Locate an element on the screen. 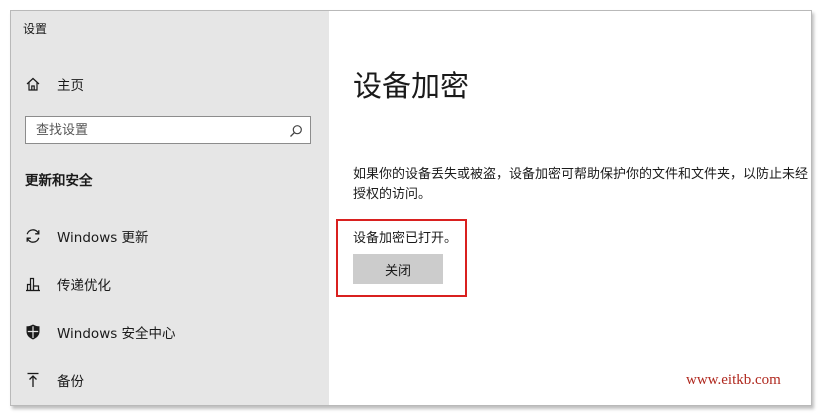 The image size is (821, 413). shield-icon is located at coordinates (33, 332).